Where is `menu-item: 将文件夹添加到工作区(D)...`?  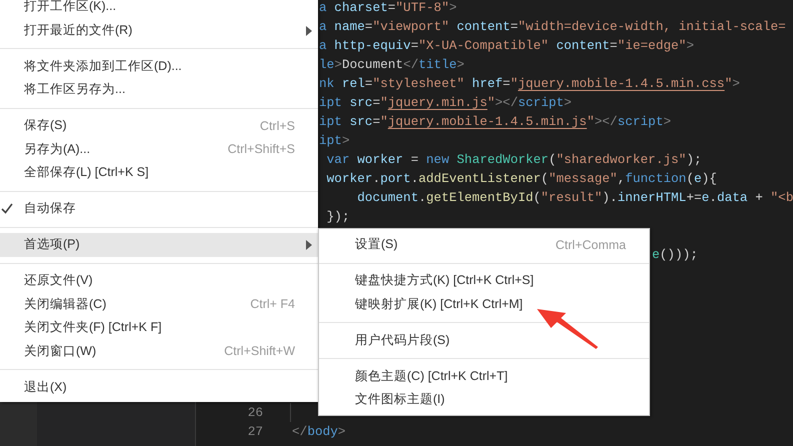 menu-item: 将文件夹添加到工作区(D)... is located at coordinates (159, 66).